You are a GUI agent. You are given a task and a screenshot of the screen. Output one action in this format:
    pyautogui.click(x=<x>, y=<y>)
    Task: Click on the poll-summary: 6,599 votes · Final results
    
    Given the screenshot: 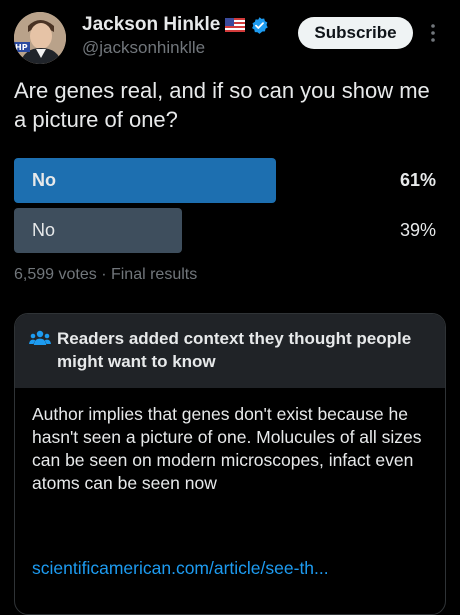 What is the action you would take?
    pyautogui.click(x=105, y=275)
    